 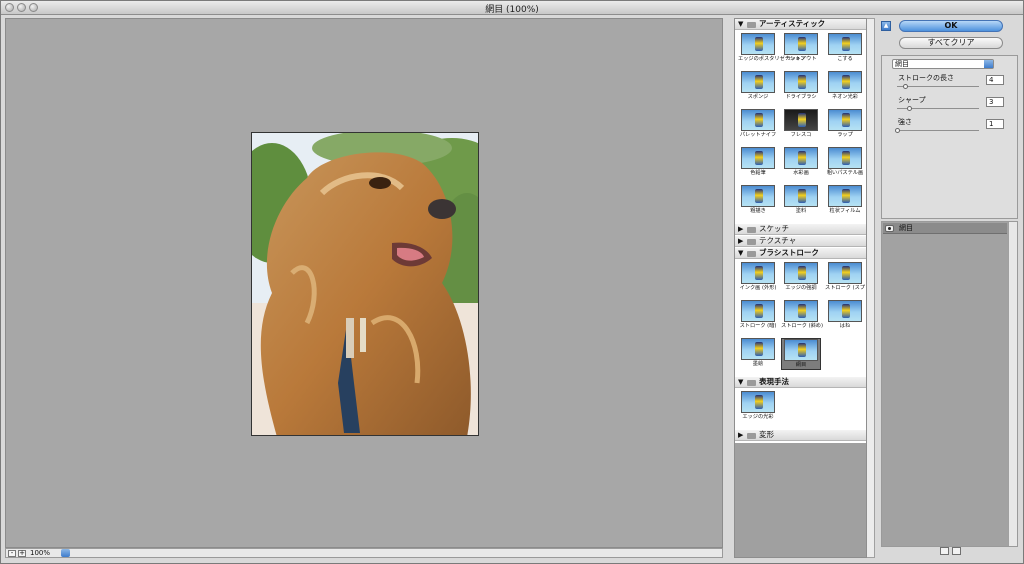 I want to click on filter-thumbnail: ラップ, so click(x=845, y=125).